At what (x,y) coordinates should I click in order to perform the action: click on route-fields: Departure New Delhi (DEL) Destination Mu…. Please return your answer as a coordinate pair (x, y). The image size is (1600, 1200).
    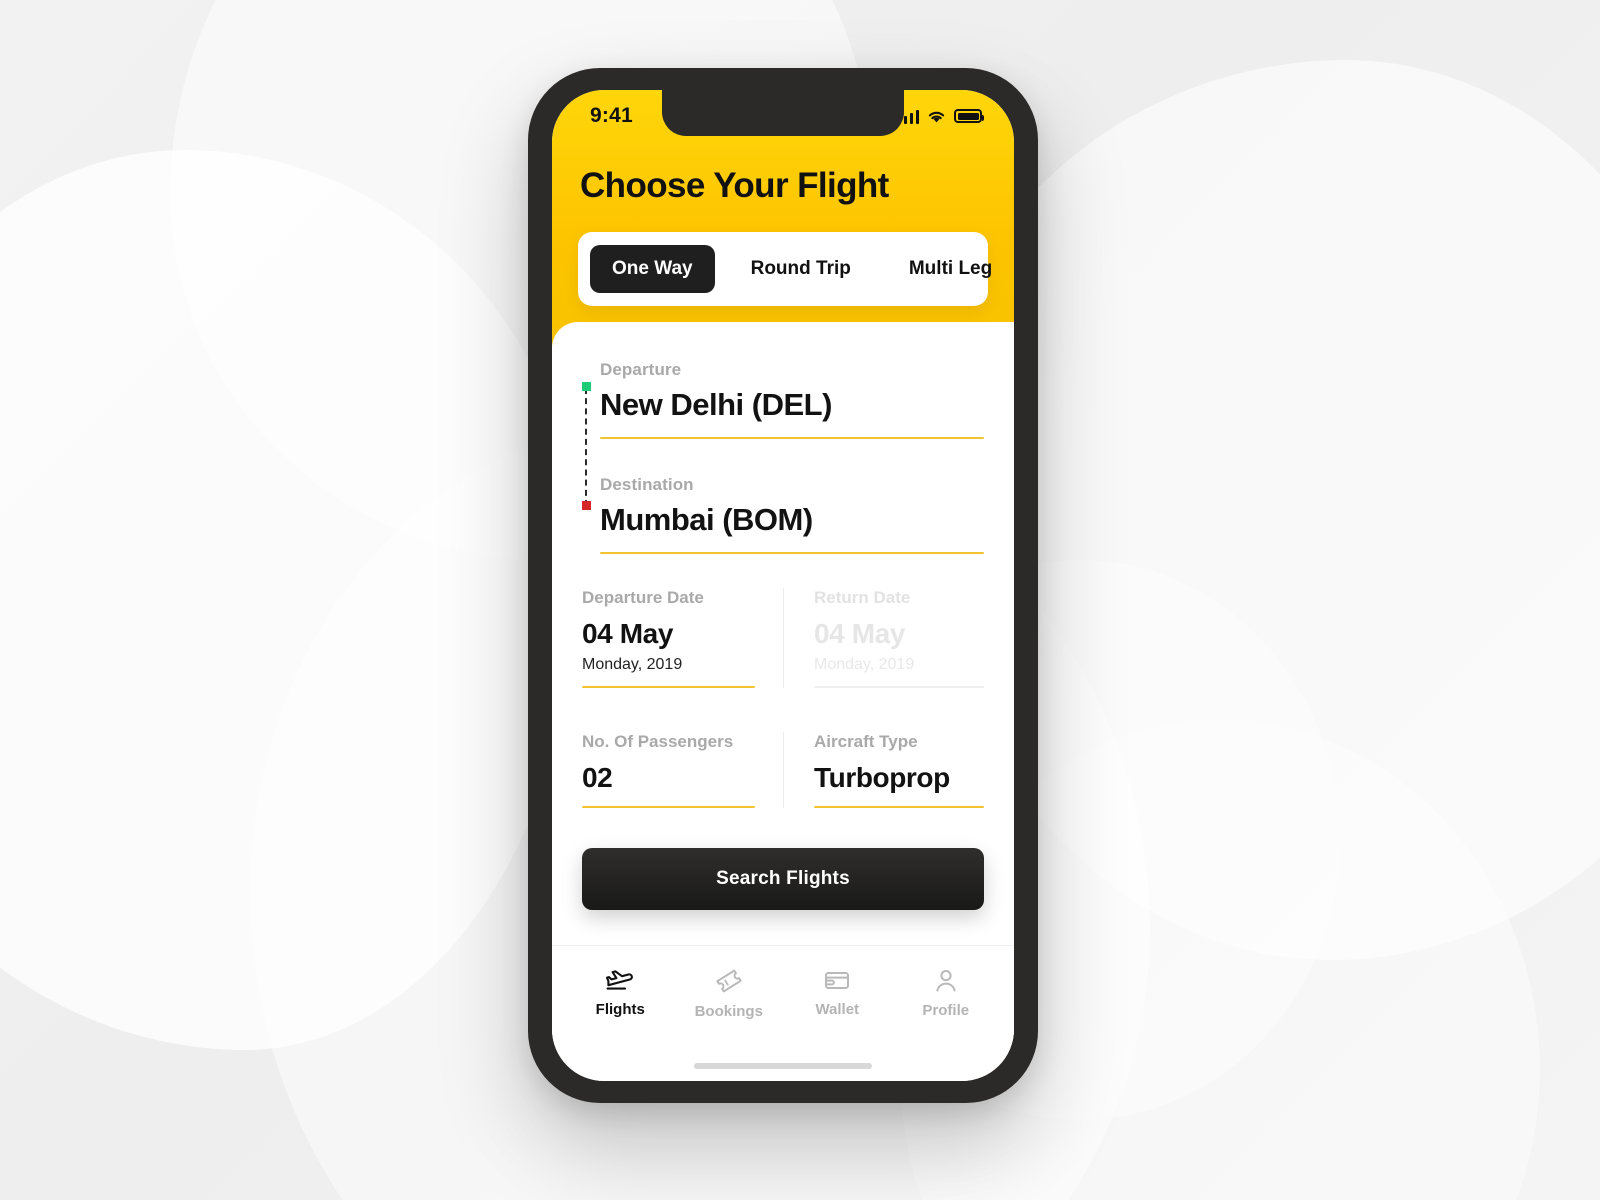
    Looking at the image, I should click on (783, 457).